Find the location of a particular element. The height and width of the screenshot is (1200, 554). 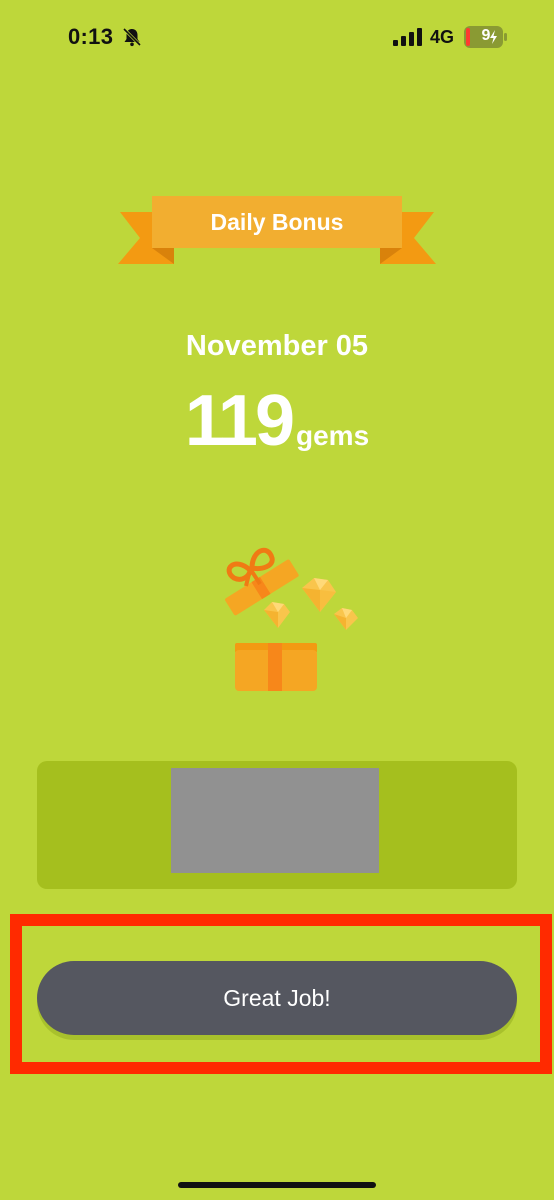

banner-title: Daily Bonus is located at coordinates (277, 222).